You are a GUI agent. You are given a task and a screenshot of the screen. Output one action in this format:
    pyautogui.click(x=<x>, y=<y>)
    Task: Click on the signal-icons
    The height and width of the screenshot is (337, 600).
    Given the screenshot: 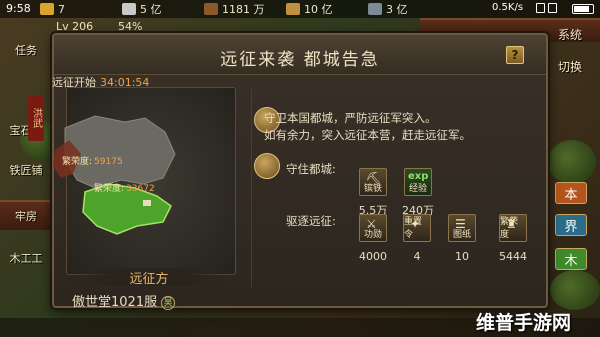 What is the action you would take?
    pyautogui.click(x=546, y=8)
    